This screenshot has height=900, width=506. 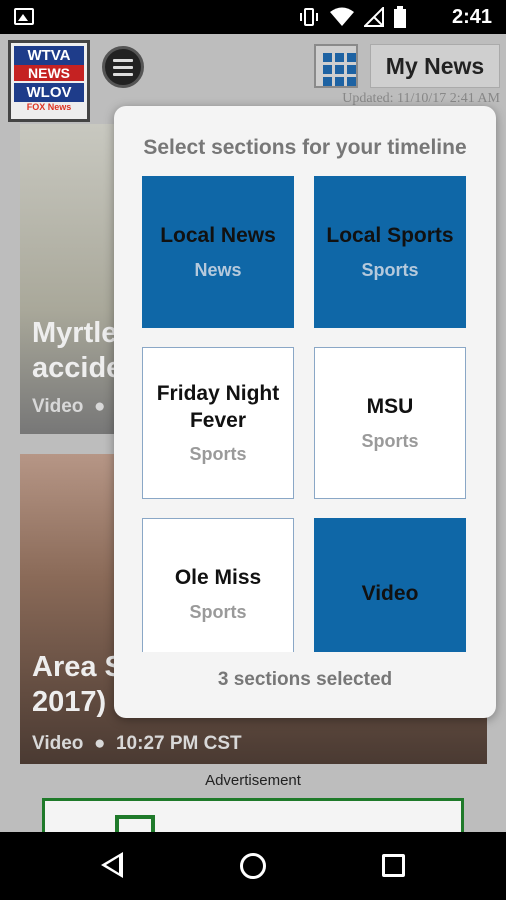 What do you see at coordinates (305, 679) in the screenshot?
I see `selected-count: 3 sections selected` at bounding box center [305, 679].